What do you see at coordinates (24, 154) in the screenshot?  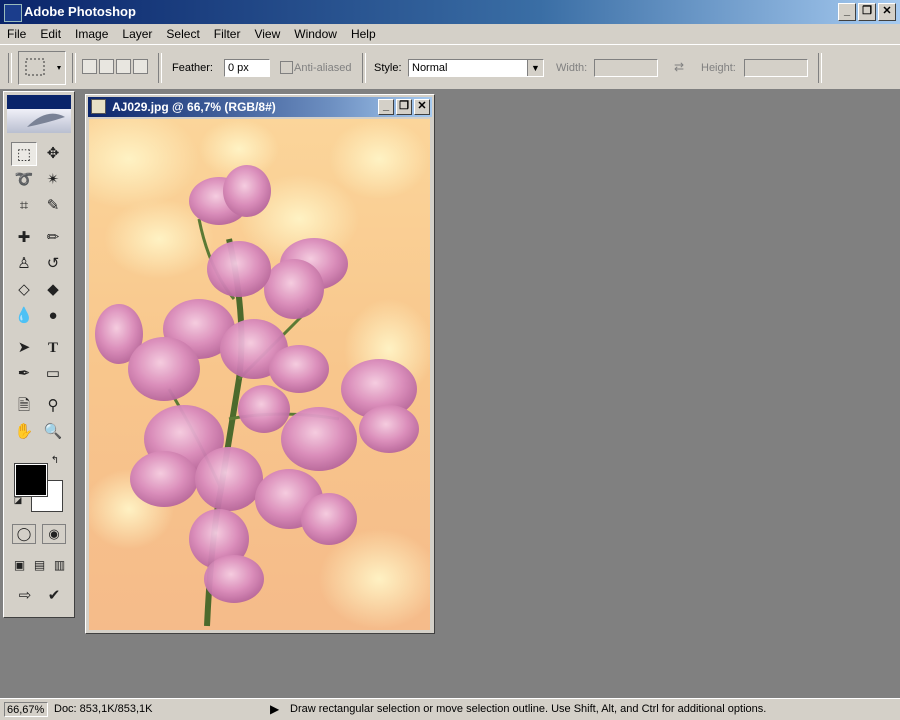 I see `marquee-icon: ⬚` at bounding box center [24, 154].